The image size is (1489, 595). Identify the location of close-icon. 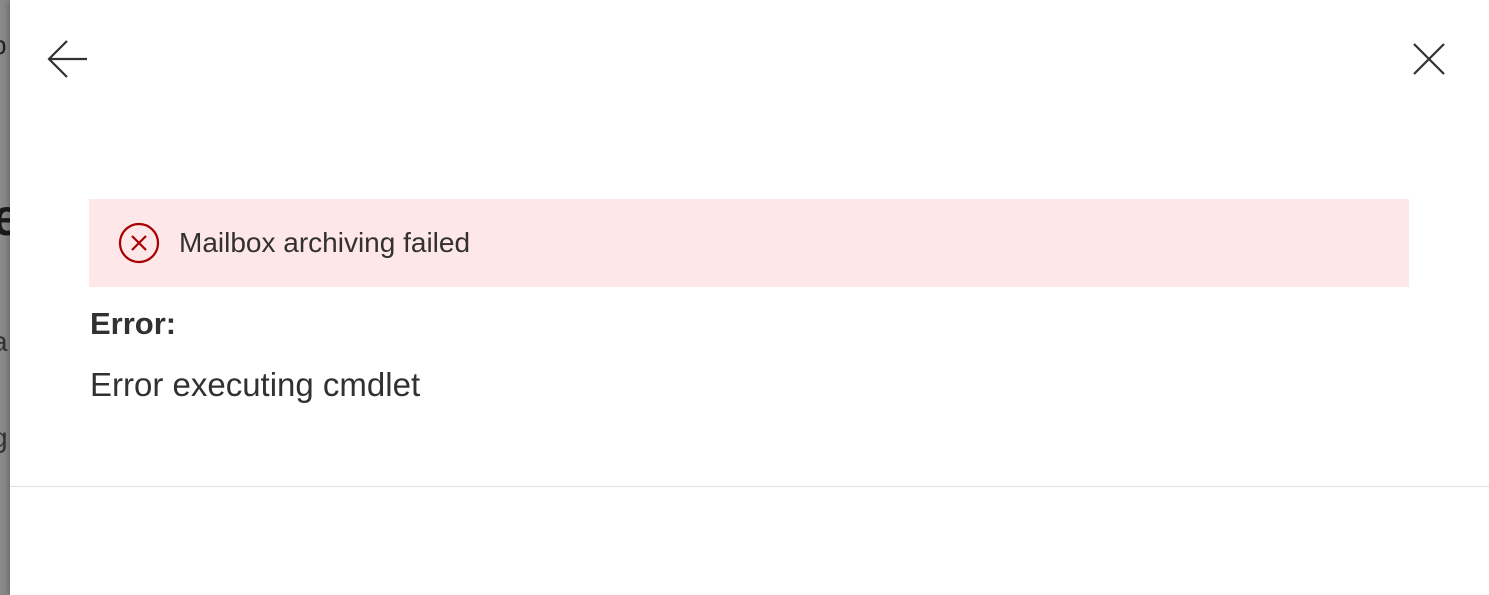
(1429, 59).